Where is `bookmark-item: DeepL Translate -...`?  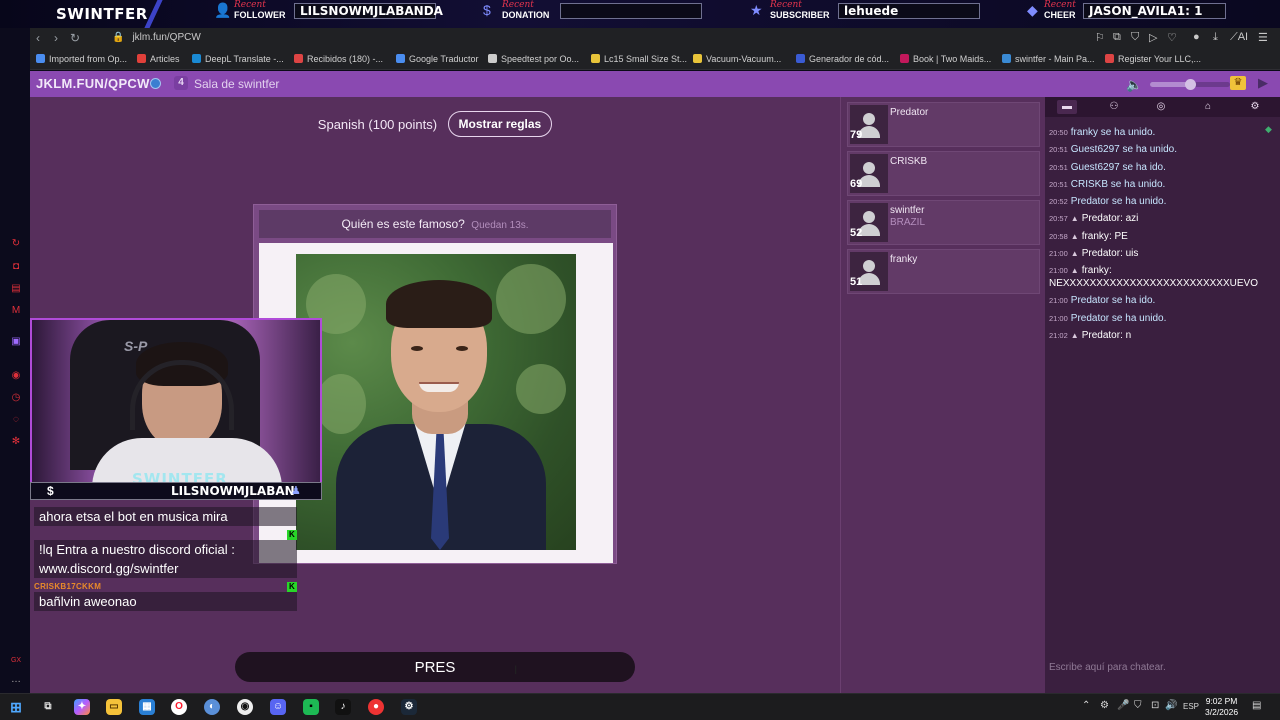 bookmark-item: DeepL Translate -... is located at coordinates (238, 59).